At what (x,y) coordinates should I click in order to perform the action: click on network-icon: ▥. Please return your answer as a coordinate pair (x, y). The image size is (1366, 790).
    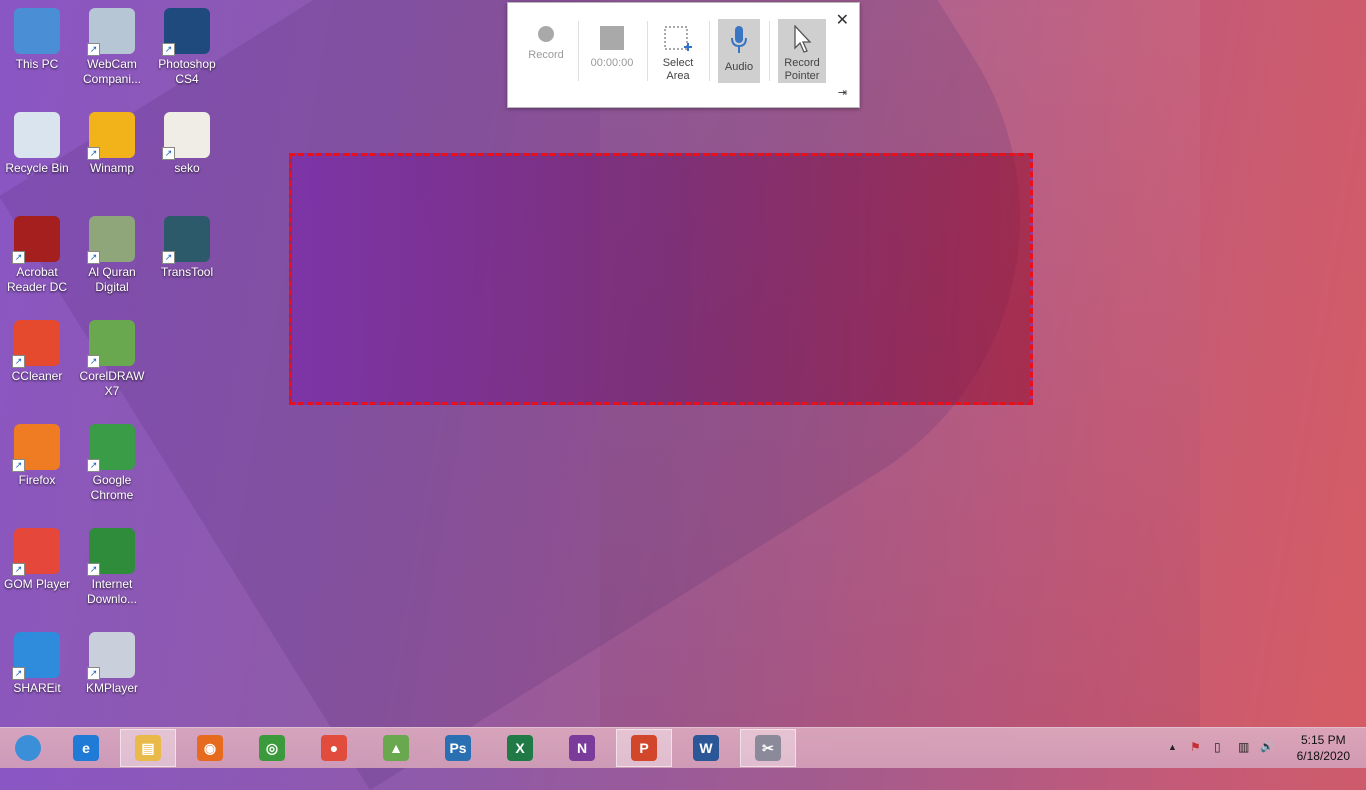
    Looking at the image, I should click on (1243, 747).